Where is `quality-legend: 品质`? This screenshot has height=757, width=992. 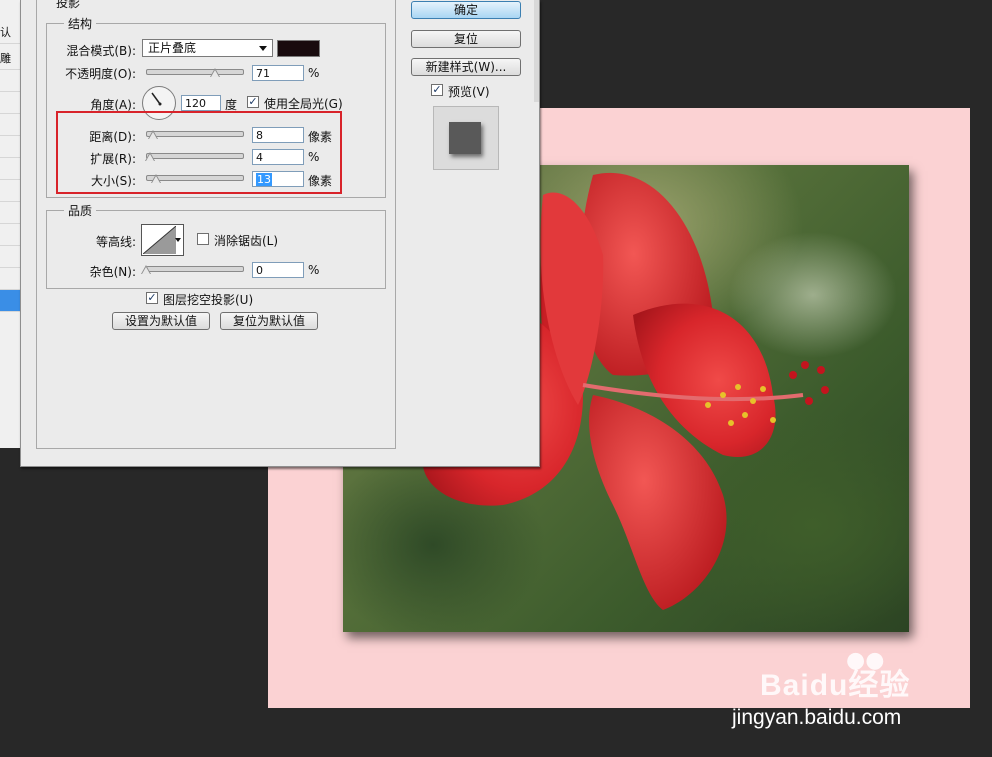 quality-legend: 品质 is located at coordinates (80, 210).